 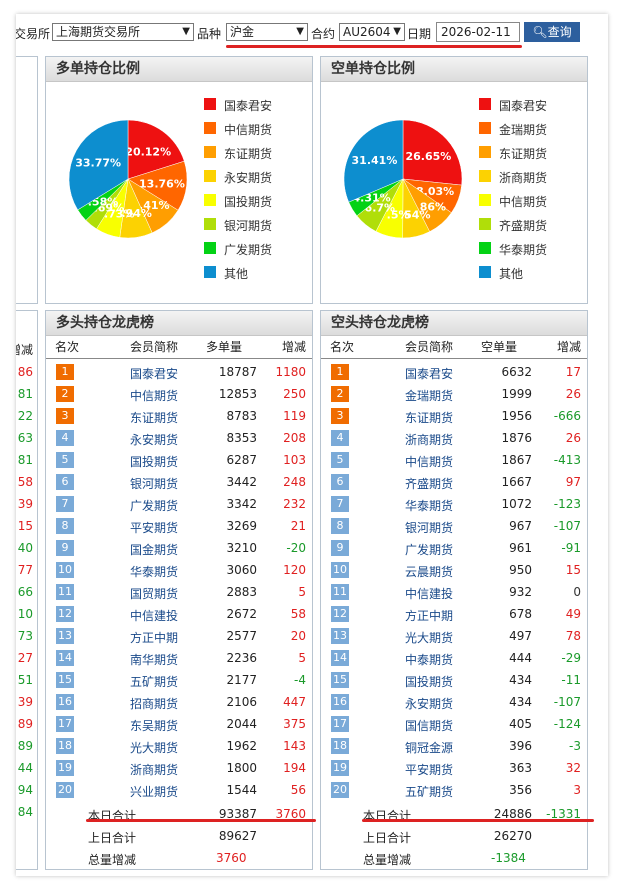 I want to click on table-row: 14 南华期货 2236 5, so click(x=179, y=659).